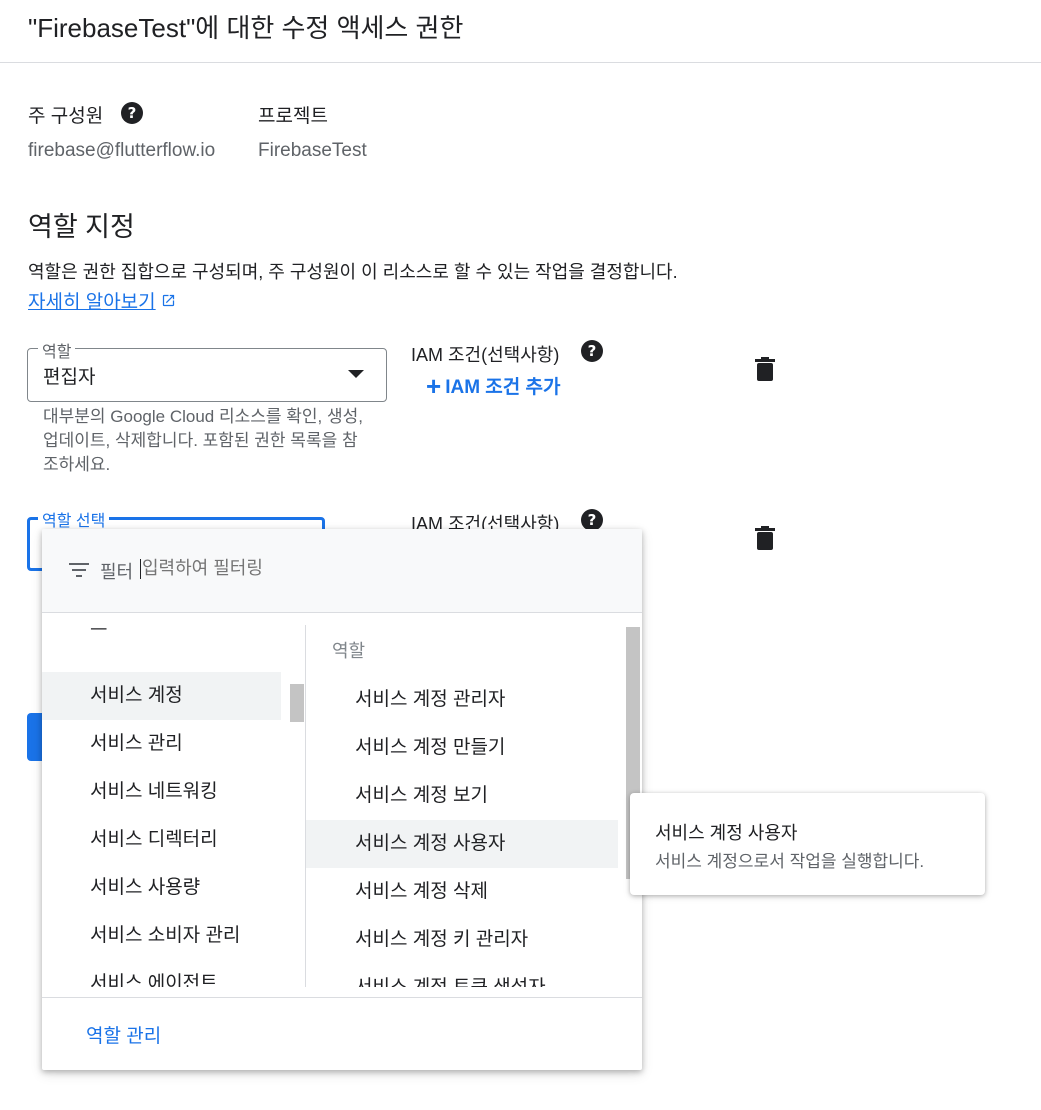 This screenshot has width=1041, height=1110. What do you see at coordinates (140, 569) in the screenshot?
I see `text-caret` at bounding box center [140, 569].